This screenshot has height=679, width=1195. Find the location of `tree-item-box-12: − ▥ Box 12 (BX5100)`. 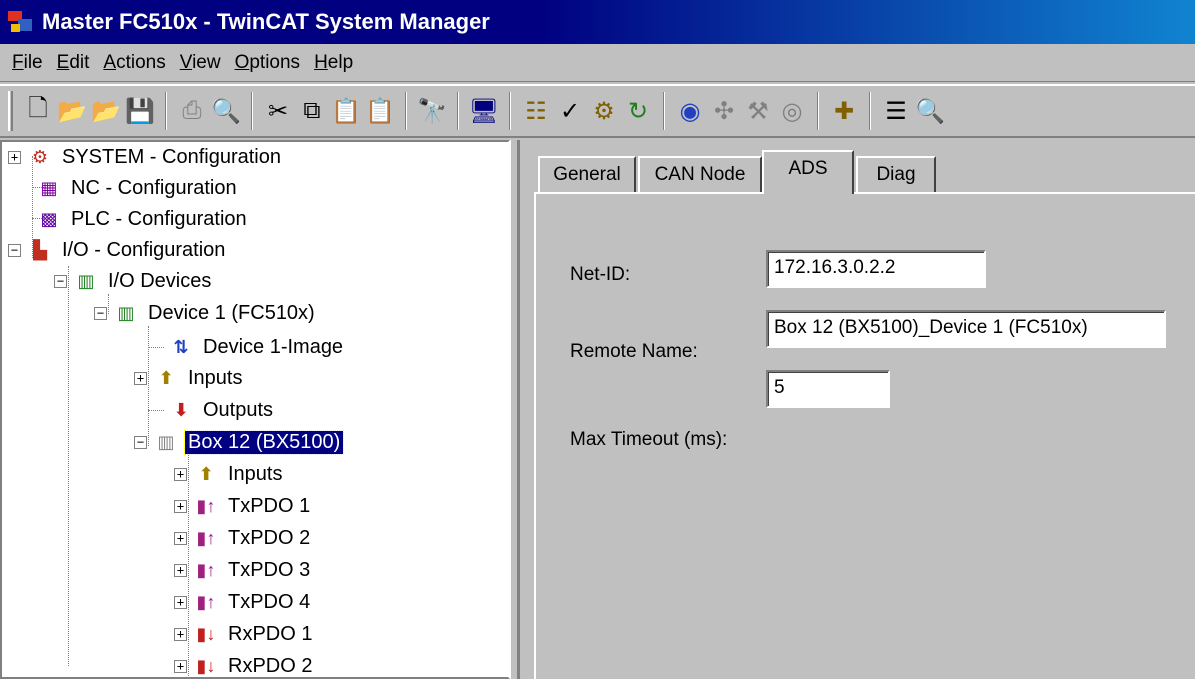

tree-item-box-12: − ▥ Box 12 (BX5100) is located at coordinates (239, 442).